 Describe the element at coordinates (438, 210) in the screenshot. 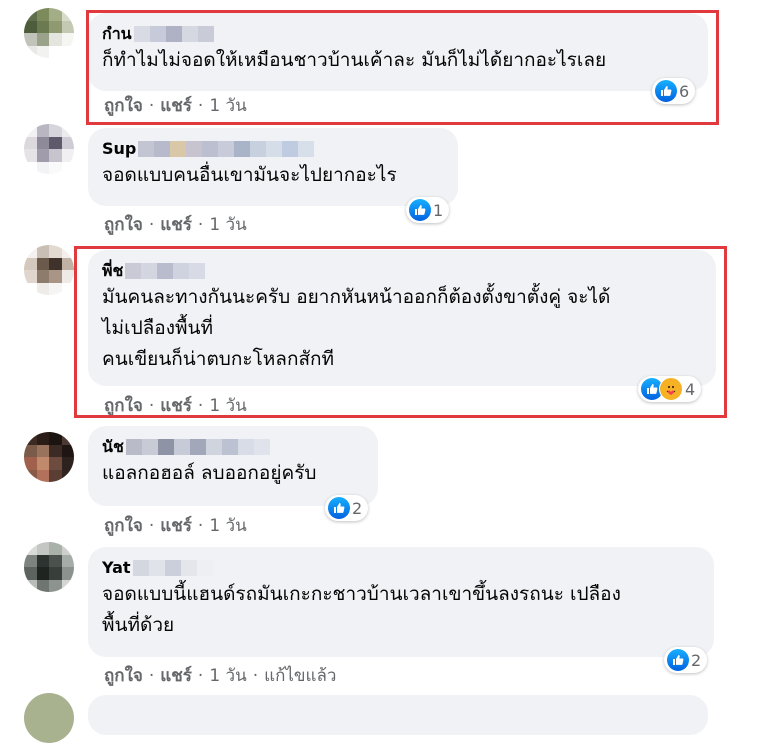

I see `reaction-count: 1` at that location.